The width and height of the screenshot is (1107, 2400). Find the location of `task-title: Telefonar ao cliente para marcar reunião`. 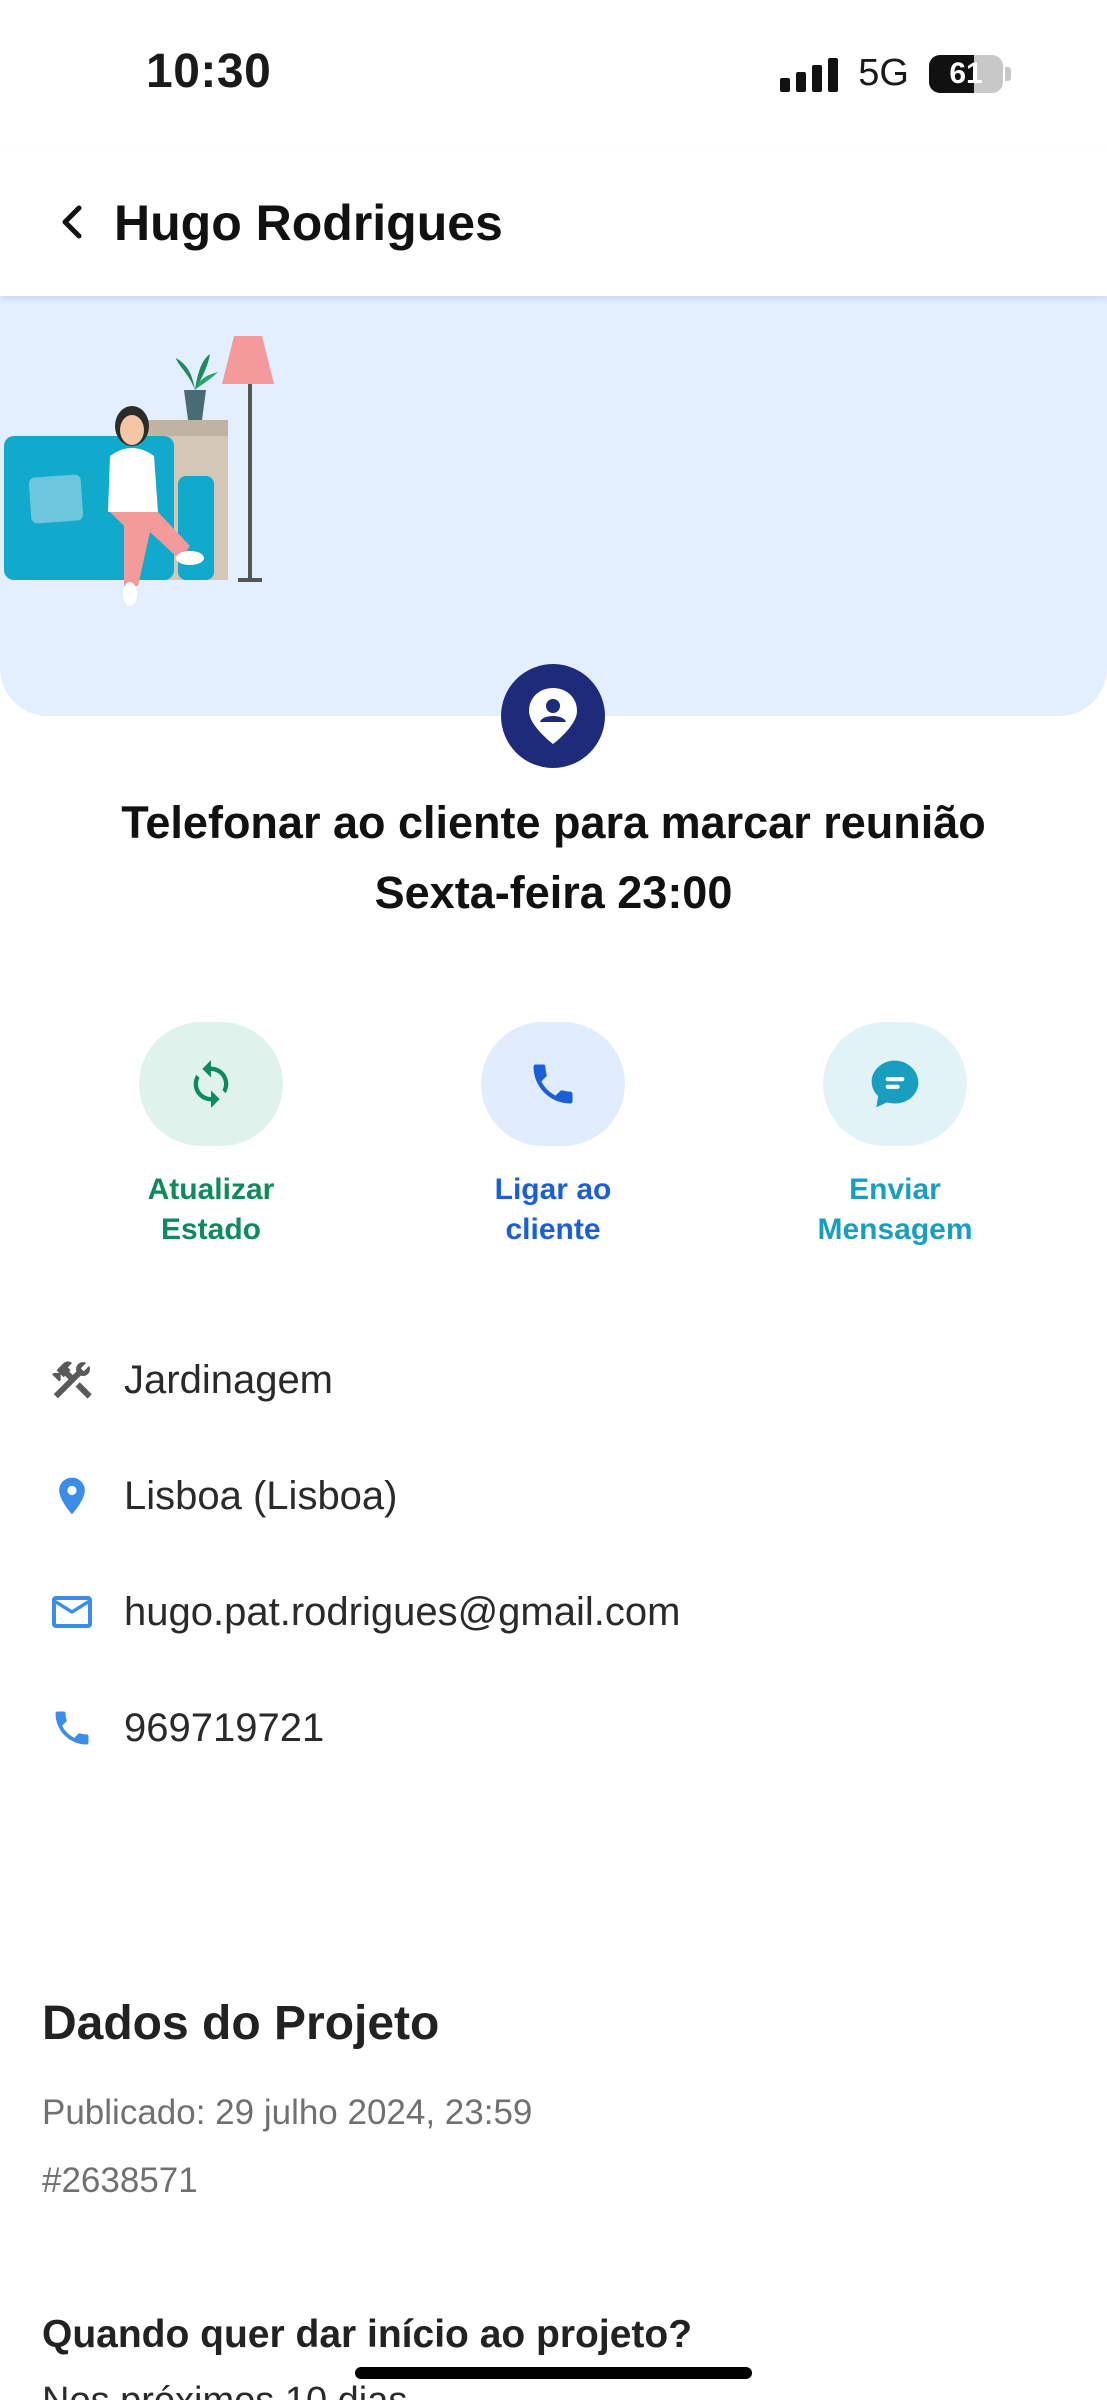

task-title: Telefonar ao cliente para marcar reunião is located at coordinates (553, 822).